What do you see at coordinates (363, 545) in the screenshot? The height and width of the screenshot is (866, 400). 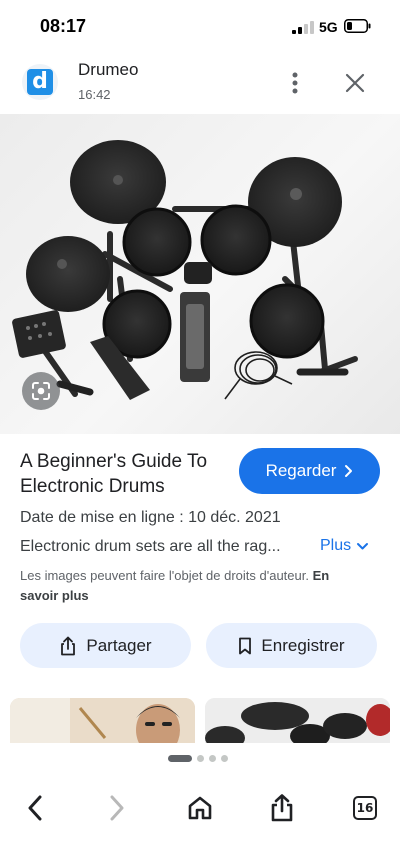 I see `chevron-down-icon` at bounding box center [363, 545].